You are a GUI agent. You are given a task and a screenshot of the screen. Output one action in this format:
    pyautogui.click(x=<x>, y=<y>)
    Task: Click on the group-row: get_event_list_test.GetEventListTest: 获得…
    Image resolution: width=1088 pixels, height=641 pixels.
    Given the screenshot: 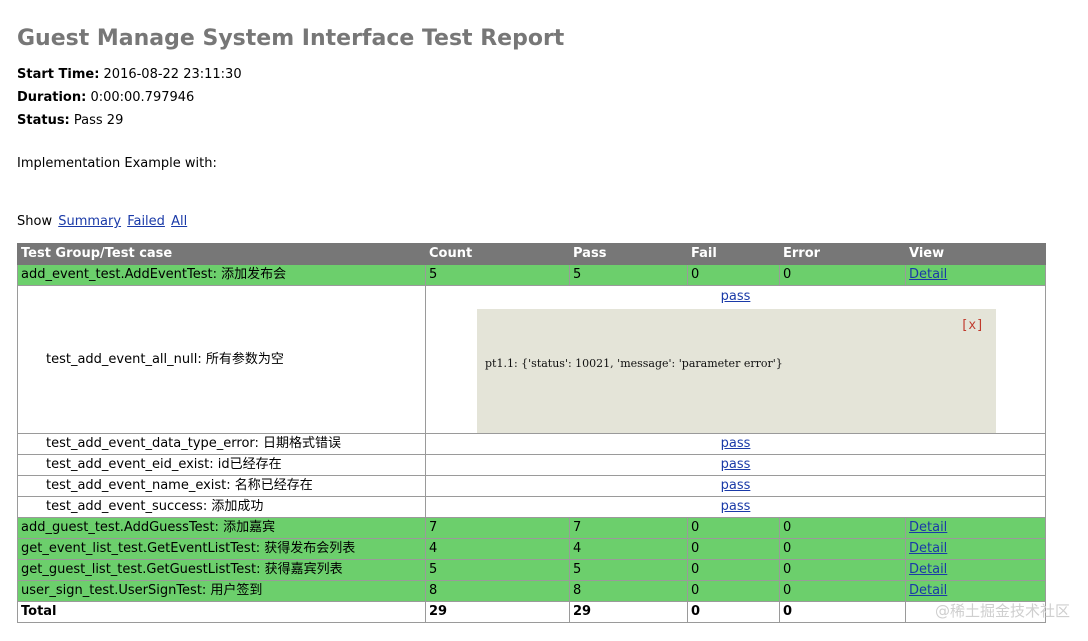 What is the action you would take?
    pyautogui.click(x=531, y=549)
    